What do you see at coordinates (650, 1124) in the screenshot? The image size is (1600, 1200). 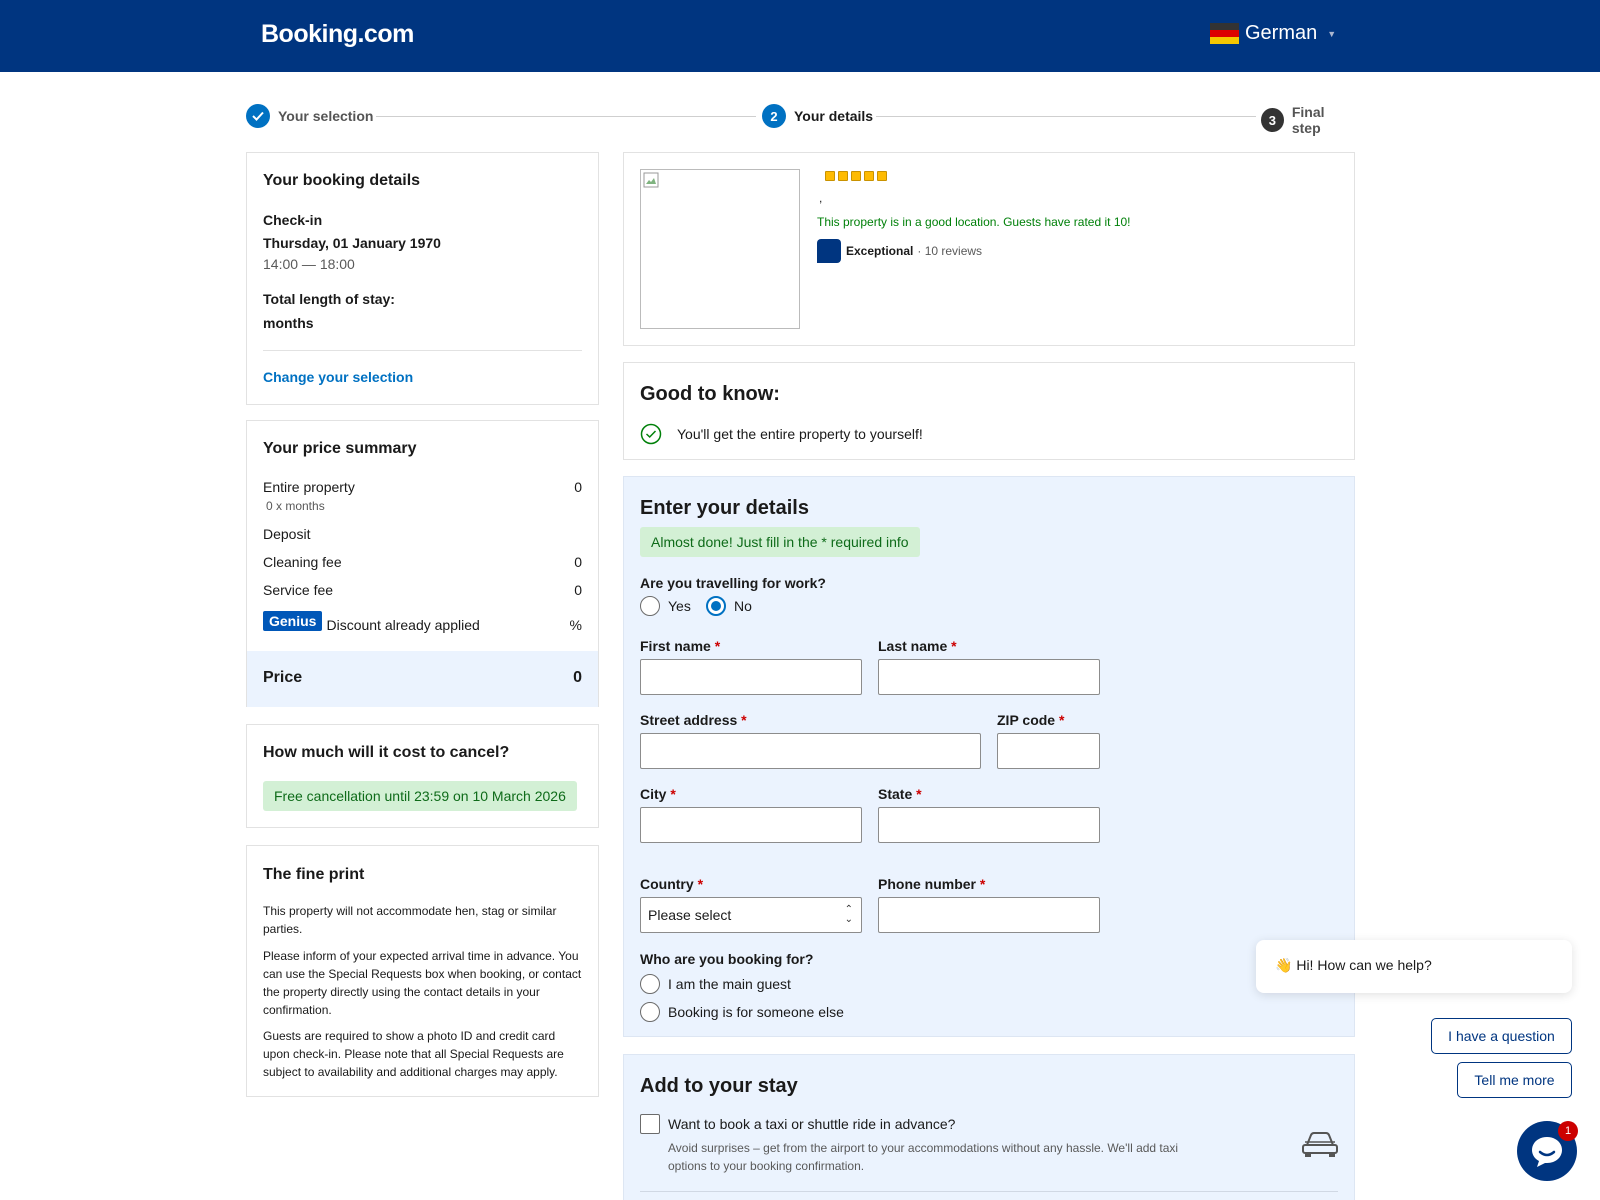 I see `taxi-checkbox` at bounding box center [650, 1124].